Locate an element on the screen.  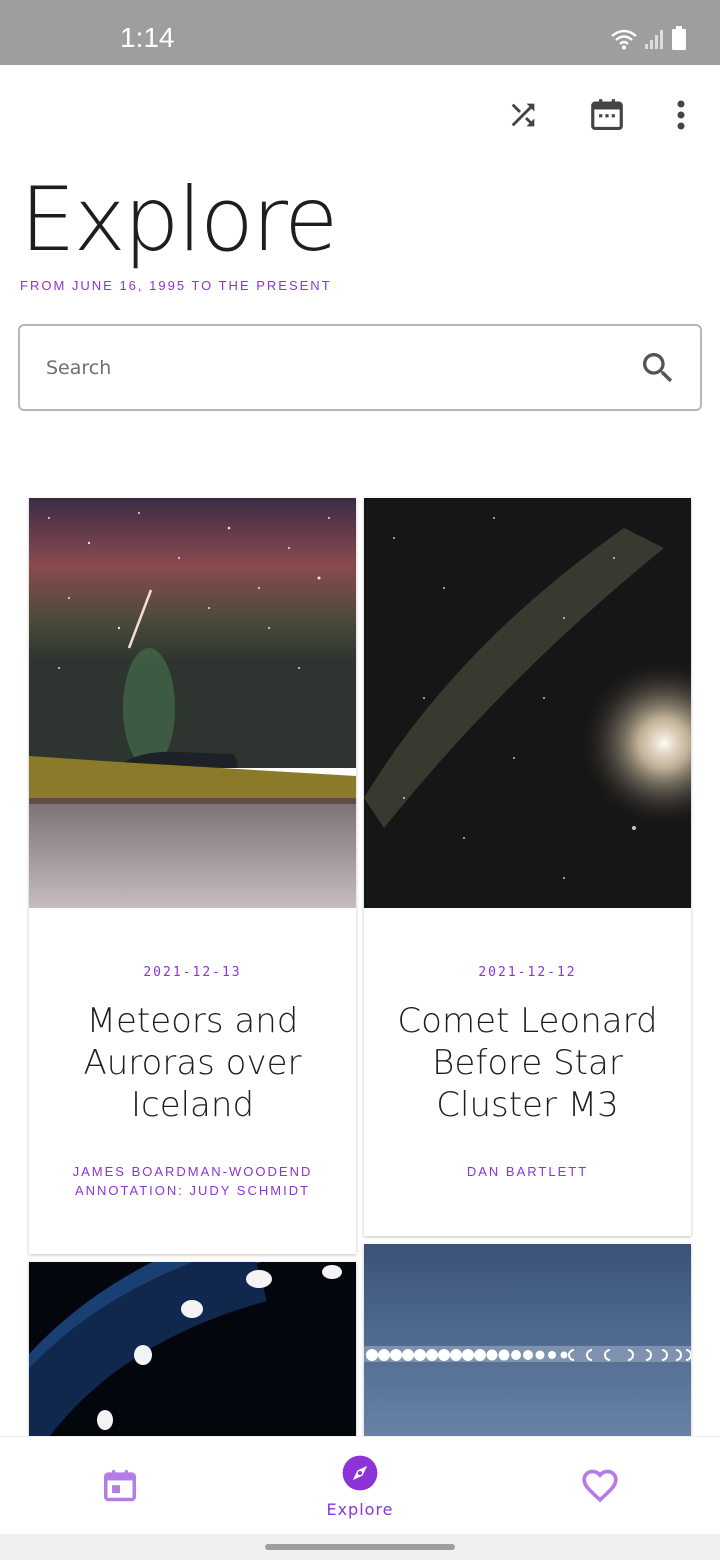
card-image-comet is located at coordinates (527, 703).